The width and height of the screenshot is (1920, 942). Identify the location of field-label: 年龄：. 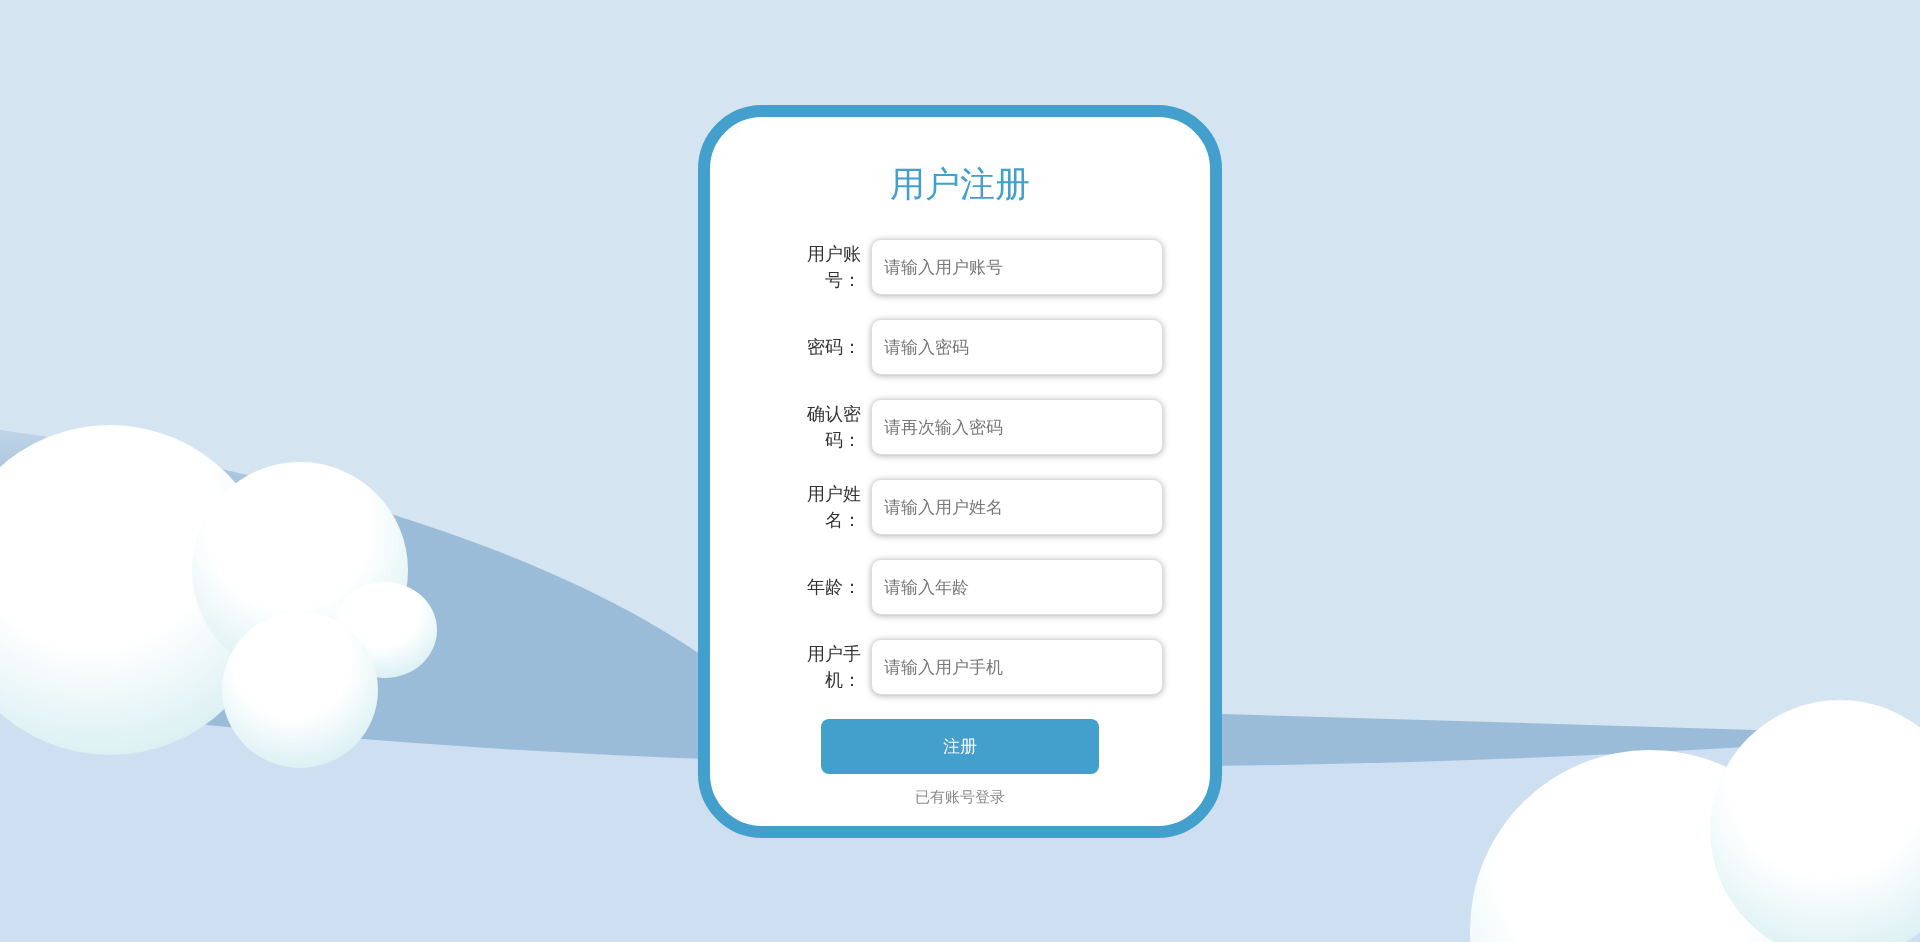
(833, 587).